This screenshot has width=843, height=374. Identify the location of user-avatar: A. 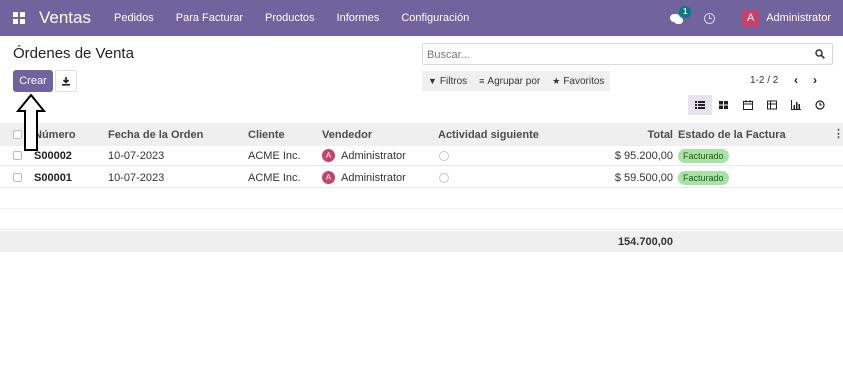
(751, 18).